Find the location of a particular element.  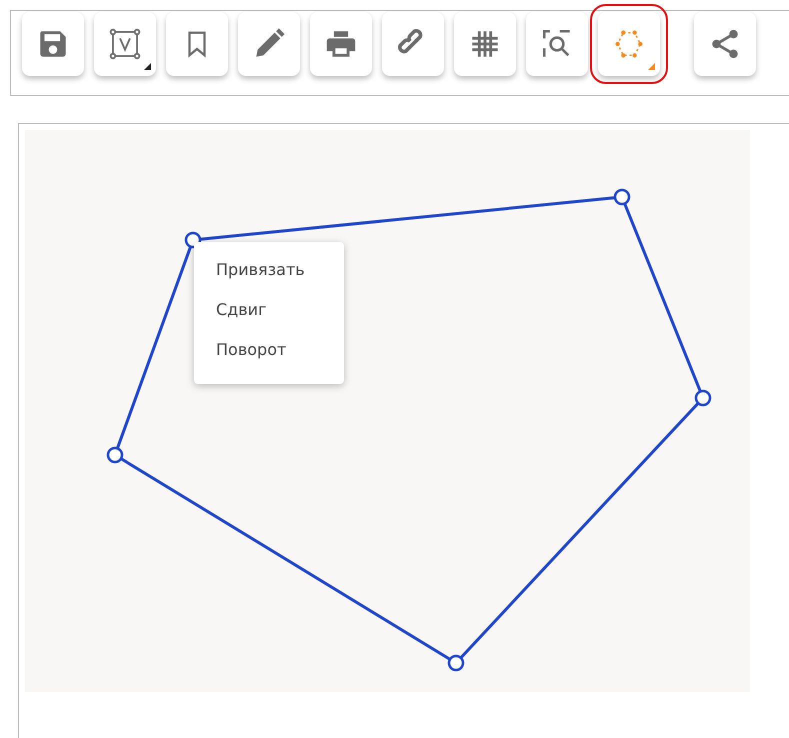

frame-icon is located at coordinates (125, 44).